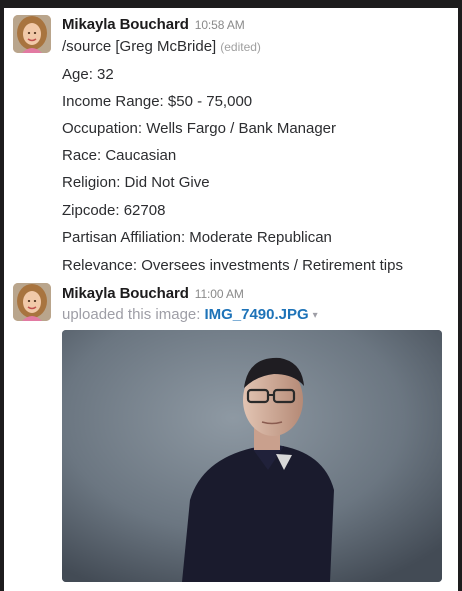 The image size is (462, 591). What do you see at coordinates (114, 210) in the screenshot?
I see `detail-line: Zipcode: 62708` at bounding box center [114, 210].